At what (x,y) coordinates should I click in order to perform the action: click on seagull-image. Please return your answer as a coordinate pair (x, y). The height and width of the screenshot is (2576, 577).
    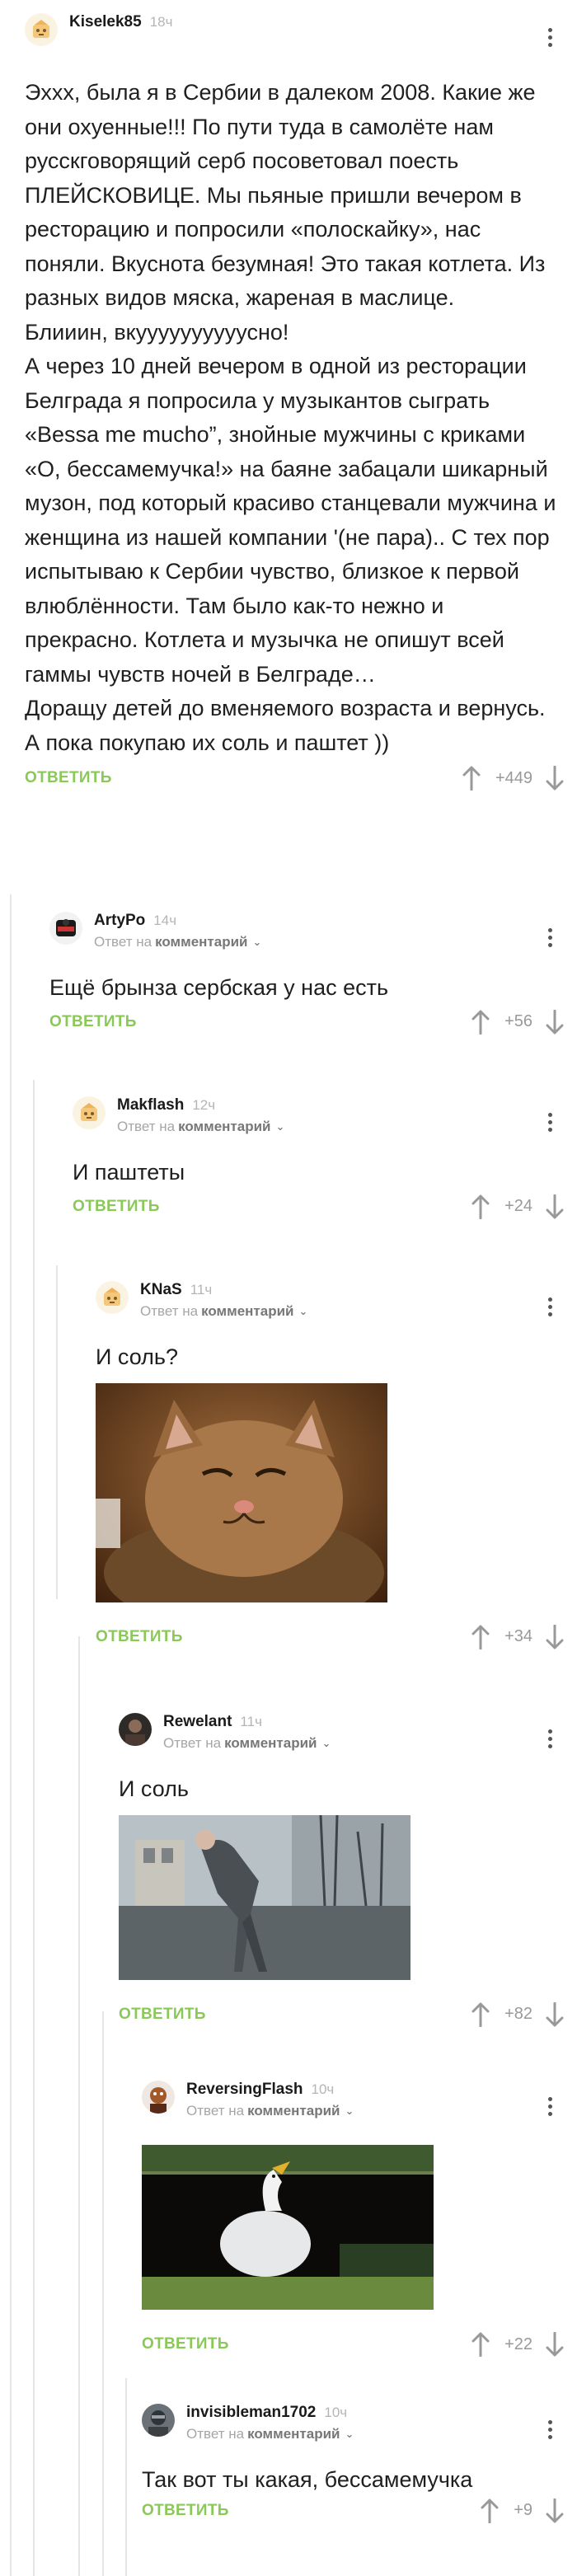
    Looking at the image, I should click on (288, 2227).